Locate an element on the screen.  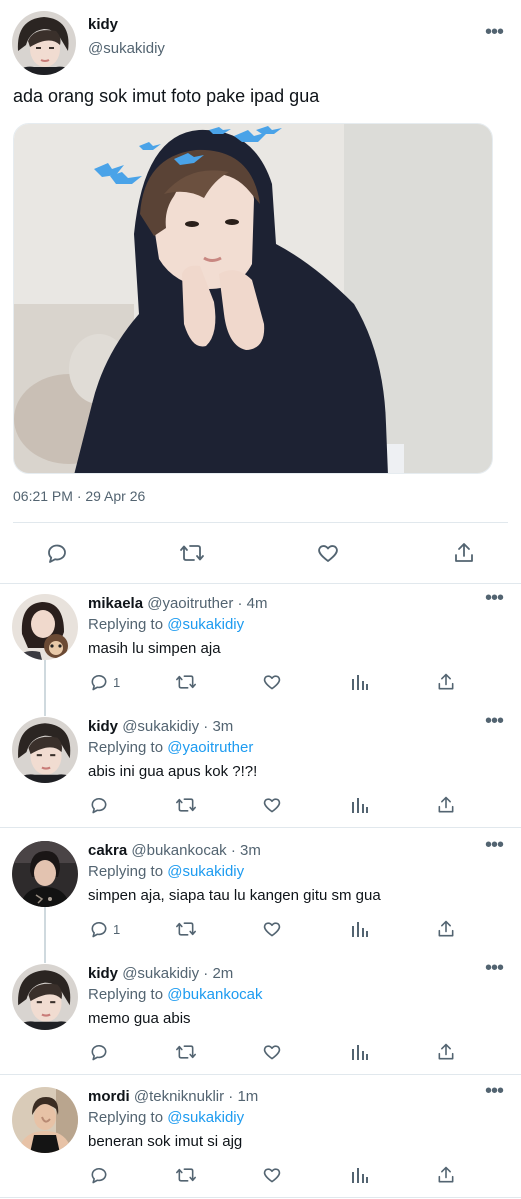
reply-time: · 1m is located at coordinates (243, 1096).